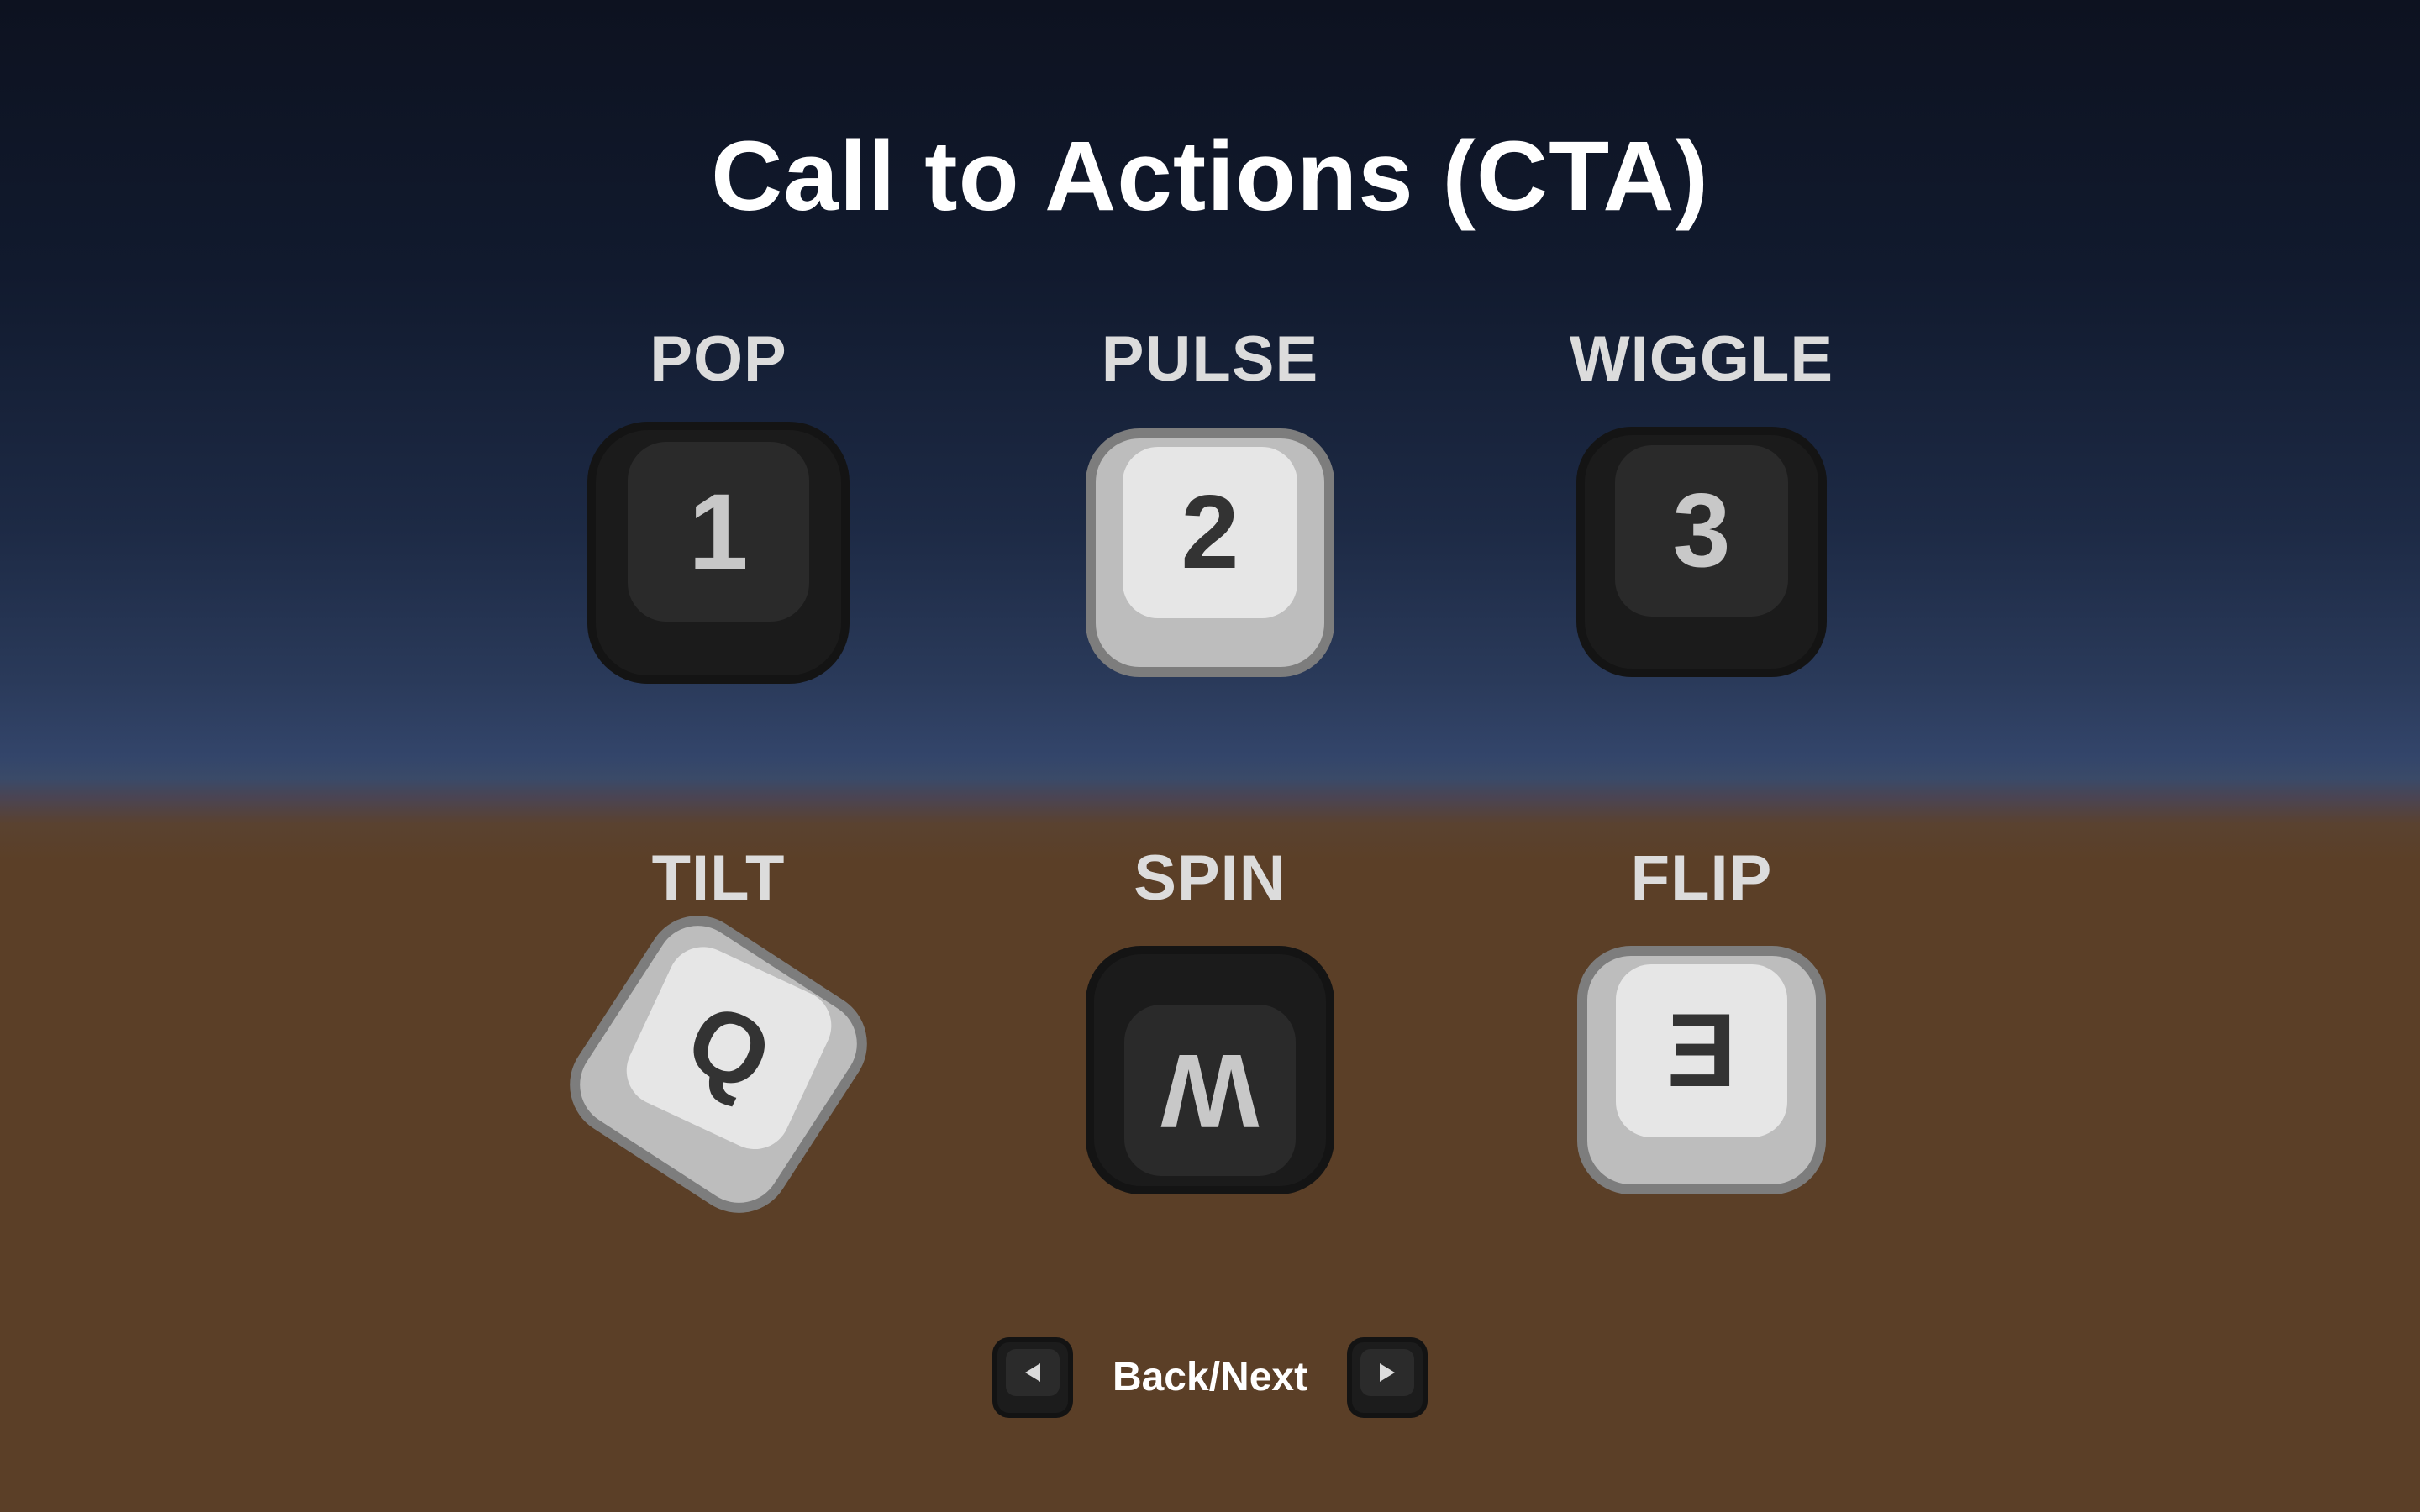 The width and height of the screenshot is (2420, 1512). What do you see at coordinates (729, 1048) in the screenshot?
I see `key-q-face: Q` at bounding box center [729, 1048].